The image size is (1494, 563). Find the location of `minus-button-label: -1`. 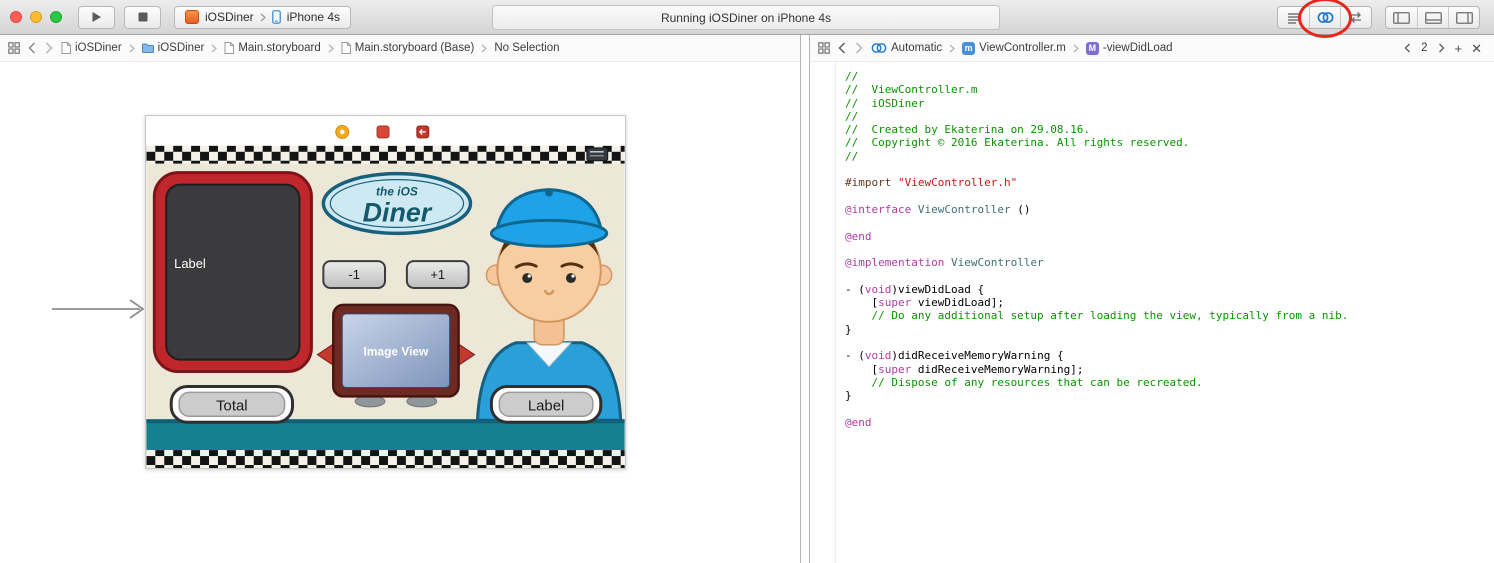

minus-button-label: -1 is located at coordinates (353, 274).